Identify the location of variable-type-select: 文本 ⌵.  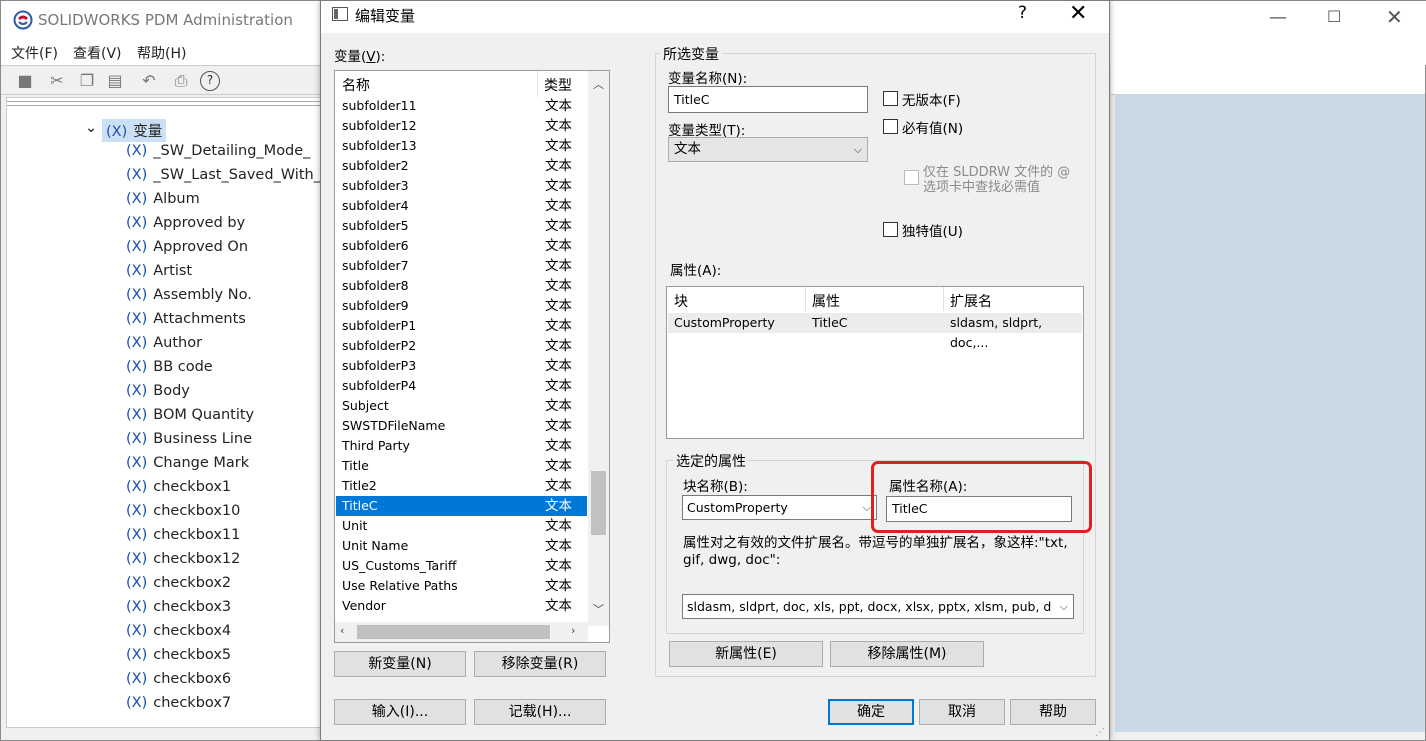
(768, 149).